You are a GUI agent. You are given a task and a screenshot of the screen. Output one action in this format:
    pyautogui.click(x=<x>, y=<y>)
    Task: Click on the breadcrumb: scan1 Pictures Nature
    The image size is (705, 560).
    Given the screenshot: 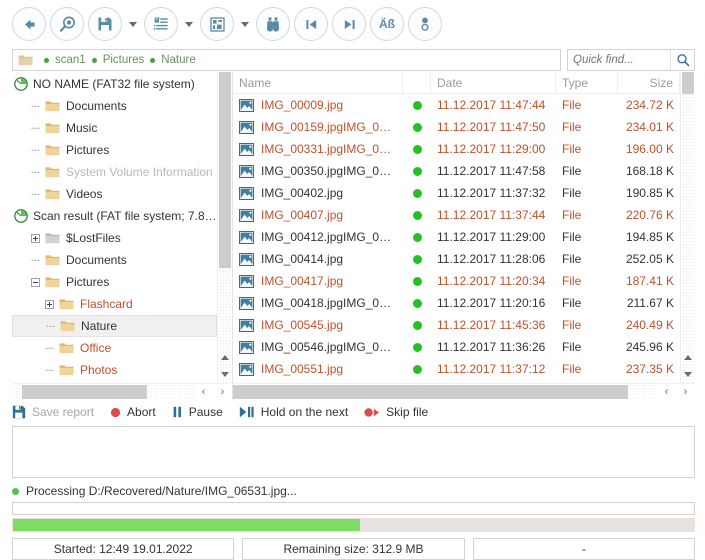 What is the action you would take?
    pyautogui.click(x=286, y=60)
    